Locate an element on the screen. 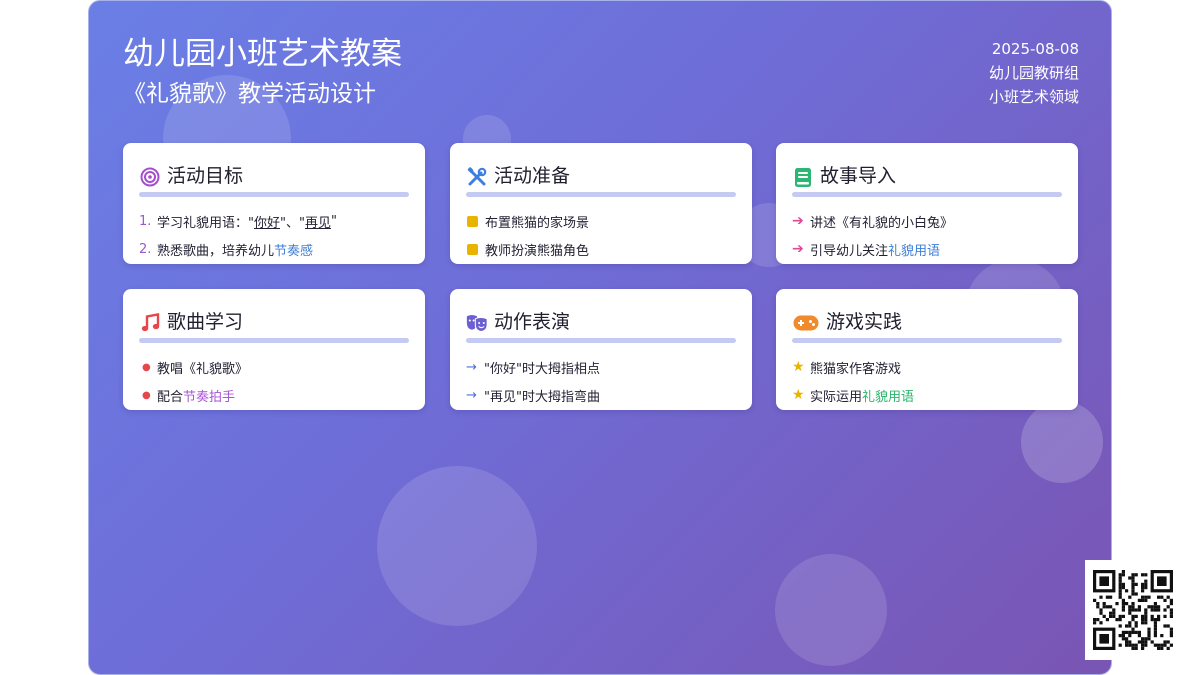 The width and height of the screenshot is (1200, 675). list-item: ★ 熊猫家作客游戏 is located at coordinates (927, 367).